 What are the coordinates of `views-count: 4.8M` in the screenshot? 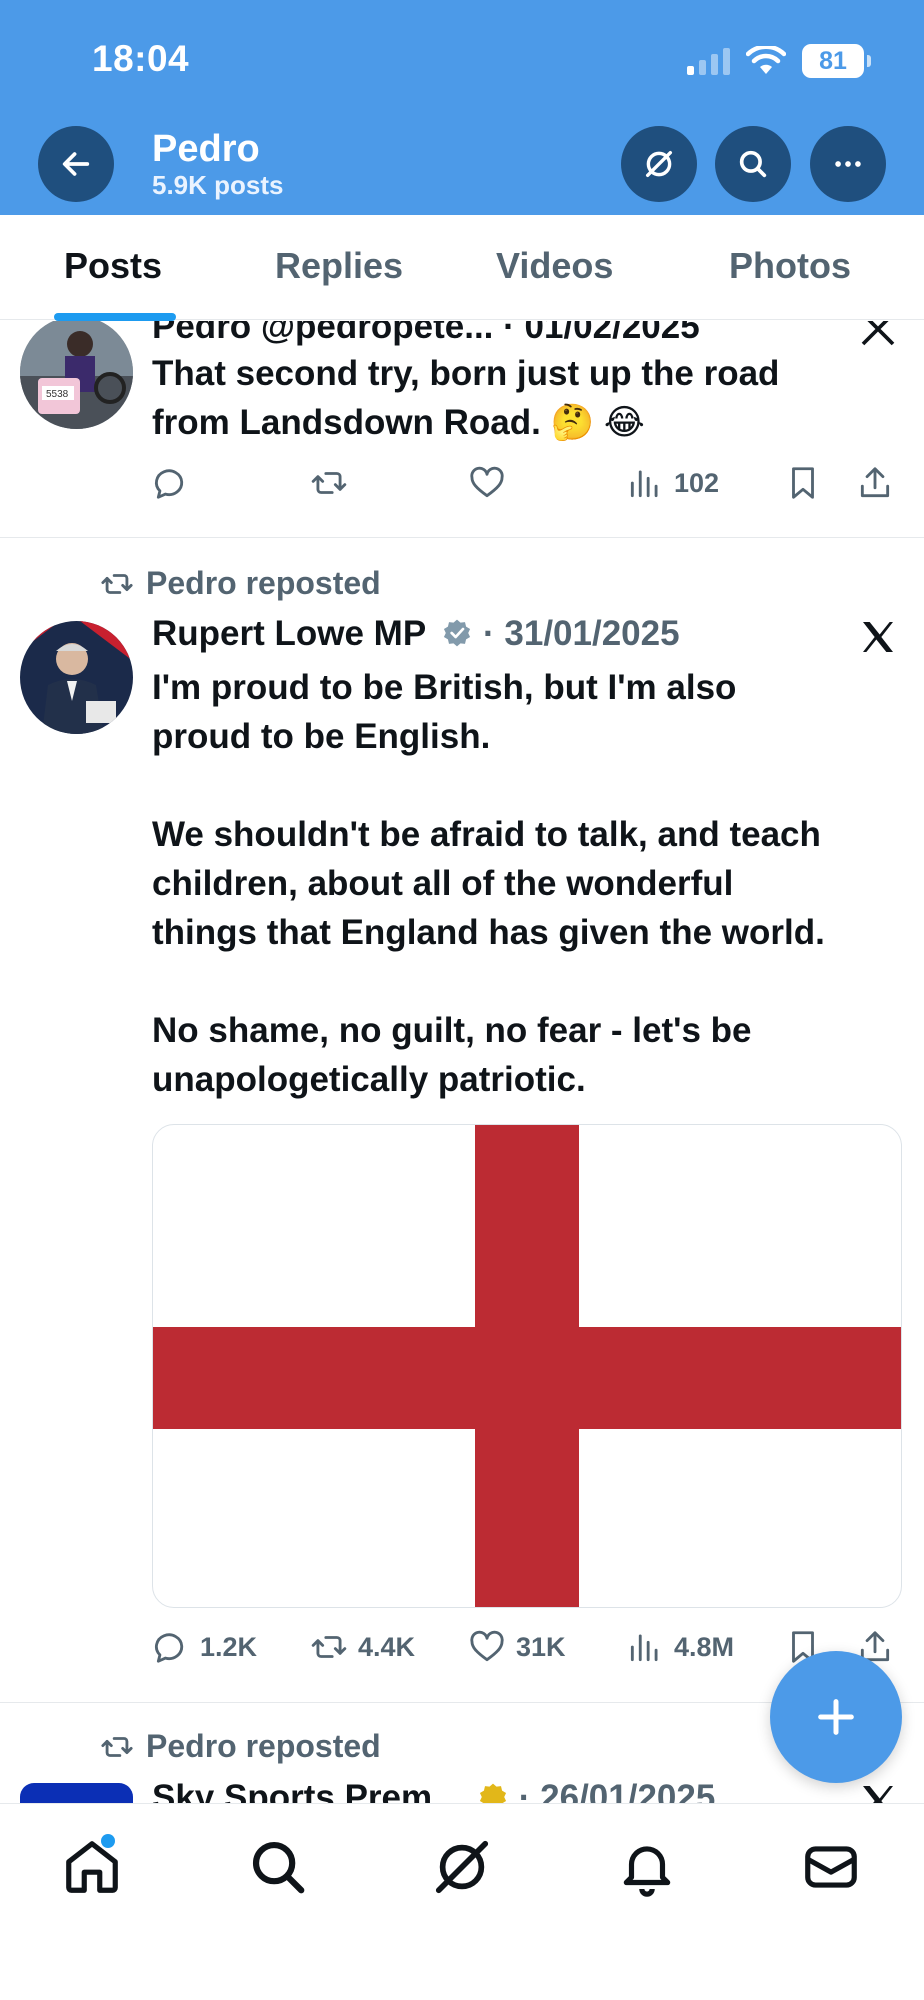 It's located at (704, 1646).